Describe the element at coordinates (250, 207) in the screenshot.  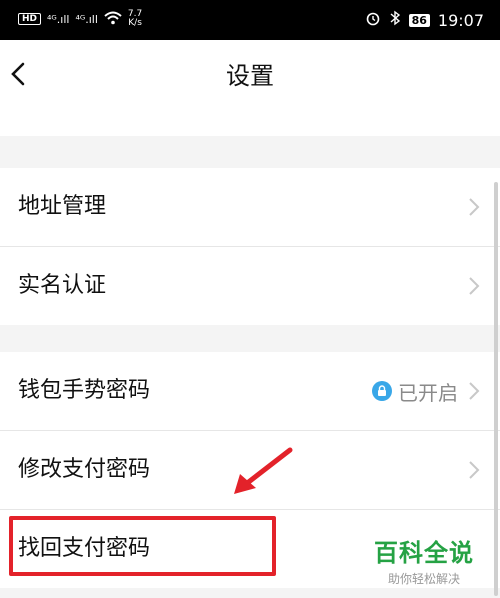
I see `settings-row-address: 地址管理` at that location.